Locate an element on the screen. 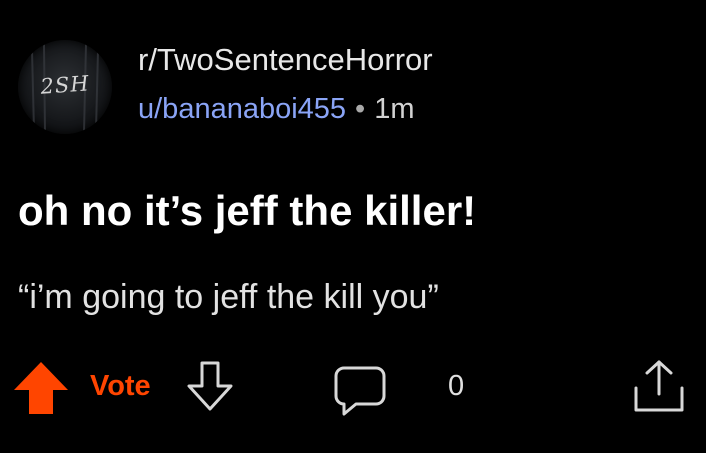 Image resolution: width=706 pixels, height=453 pixels. comments-button is located at coordinates (360, 390).